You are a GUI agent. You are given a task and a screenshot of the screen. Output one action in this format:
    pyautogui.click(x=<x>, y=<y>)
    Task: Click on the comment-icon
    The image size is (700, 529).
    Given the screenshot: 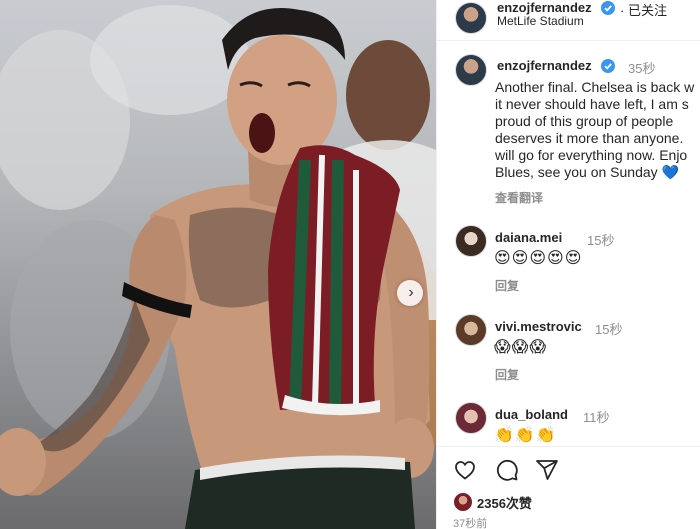 What is the action you would take?
    pyautogui.click(x=507, y=470)
    